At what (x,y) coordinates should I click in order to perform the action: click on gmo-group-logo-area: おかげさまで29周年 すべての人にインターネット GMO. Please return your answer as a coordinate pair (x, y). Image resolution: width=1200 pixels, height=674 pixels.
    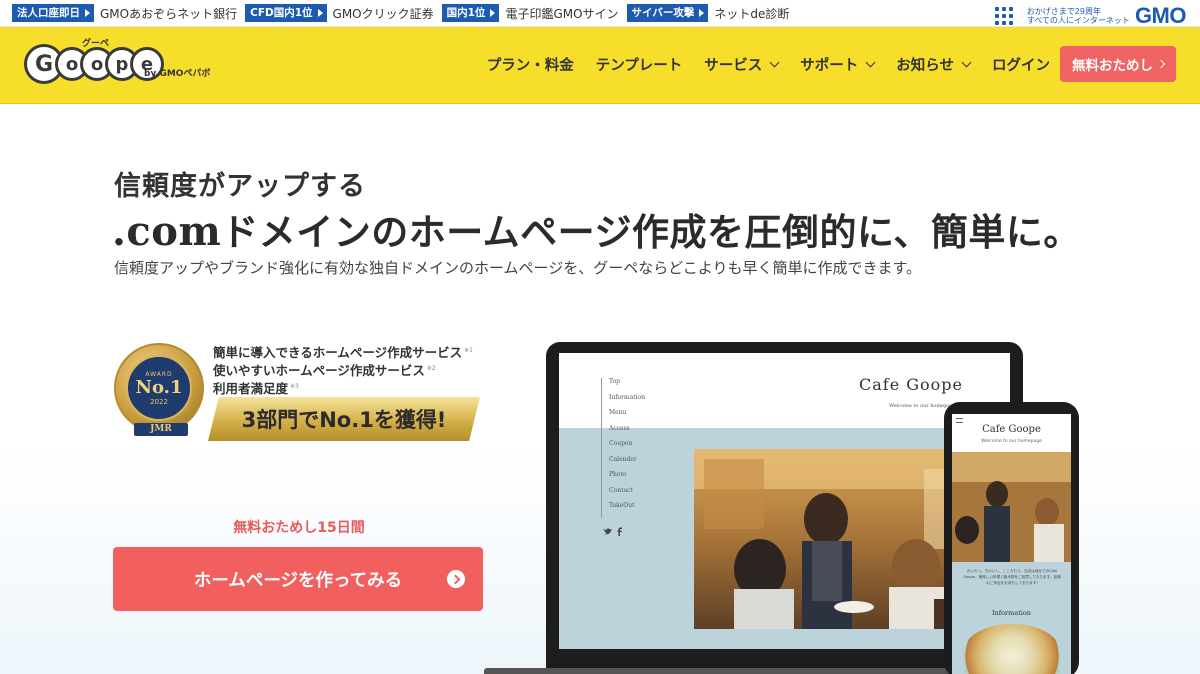
    Looking at the image, I should click on (1090, 16).